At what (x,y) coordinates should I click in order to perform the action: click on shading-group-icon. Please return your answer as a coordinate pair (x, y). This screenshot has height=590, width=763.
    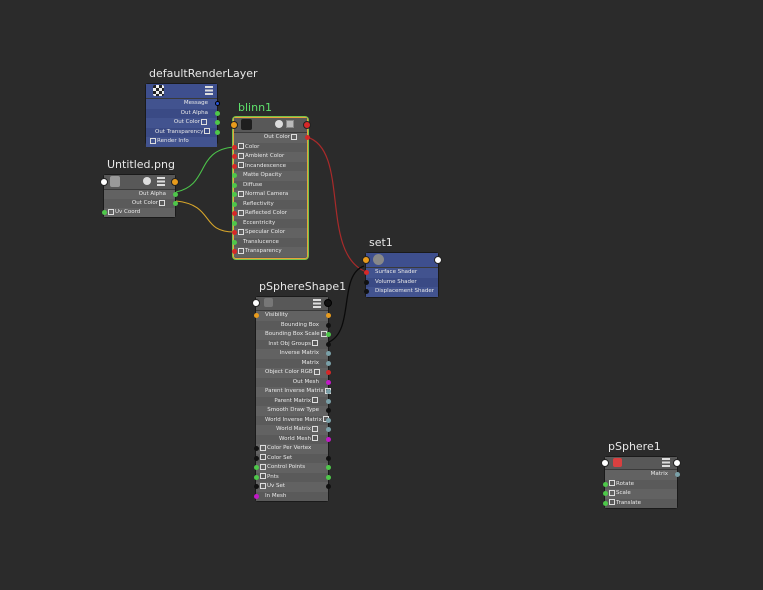
    Looking at the image, I should click on (378, 259).